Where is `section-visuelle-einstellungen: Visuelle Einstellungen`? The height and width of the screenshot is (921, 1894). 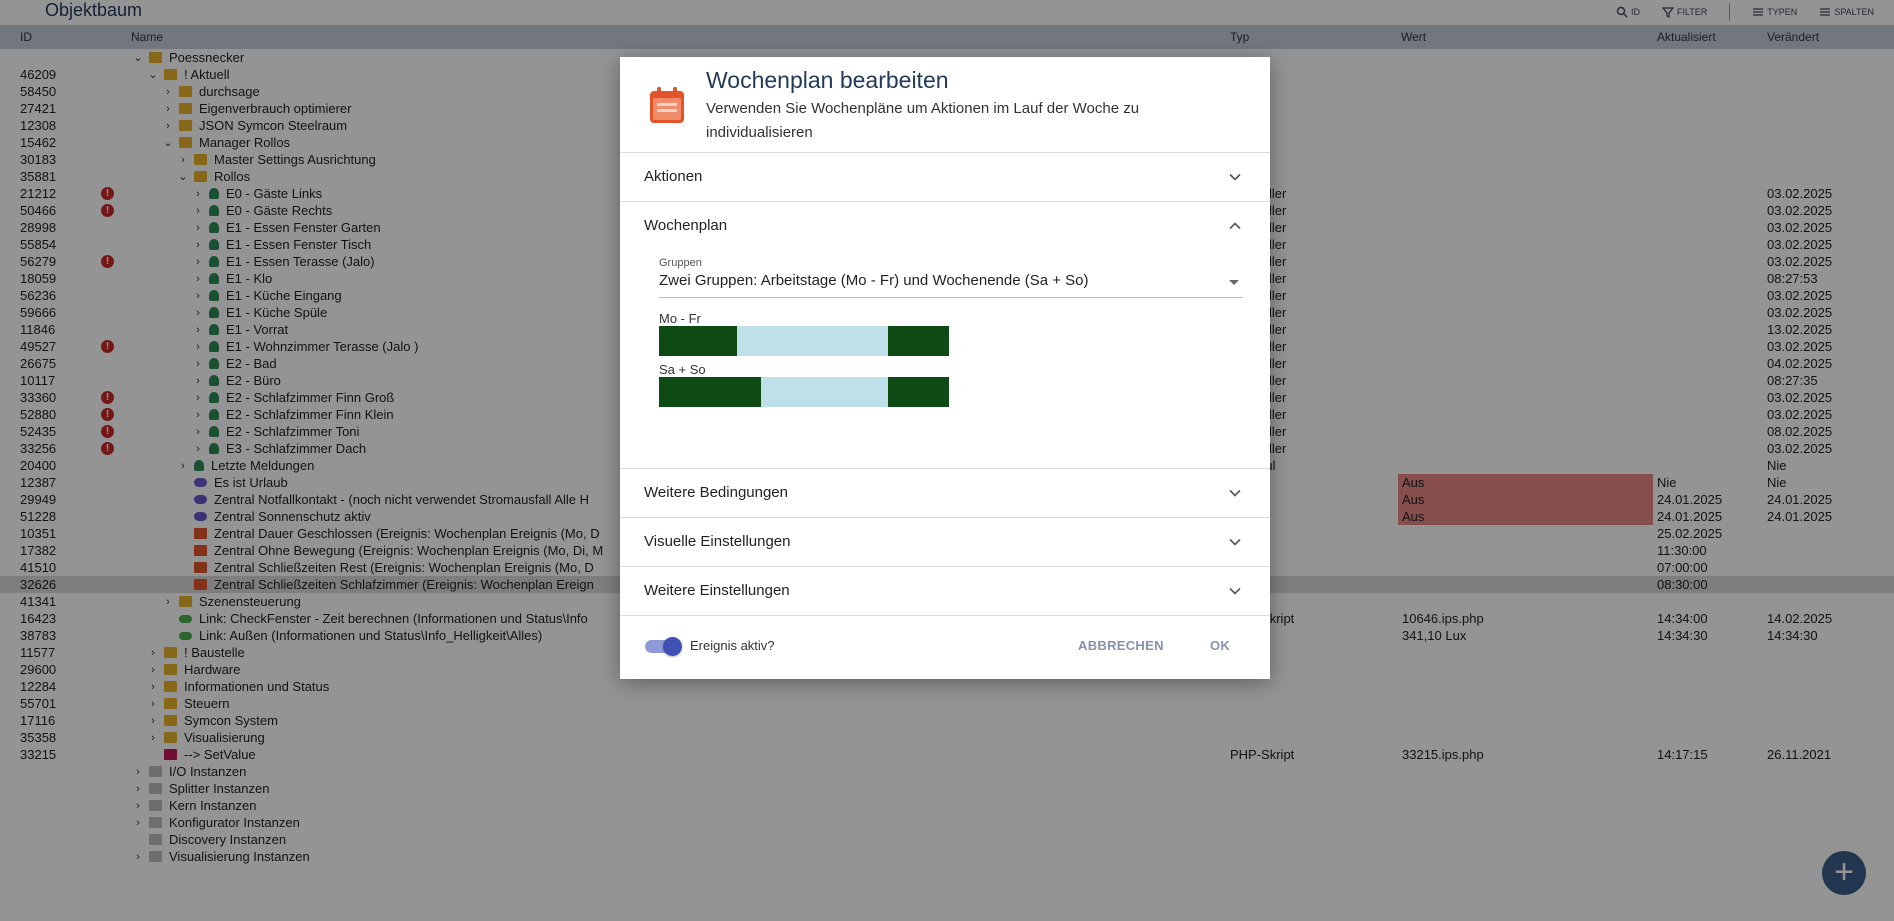
section-visuelle-einstellungen: Visuelle Einstellungen is located at coordinates (945, 542).